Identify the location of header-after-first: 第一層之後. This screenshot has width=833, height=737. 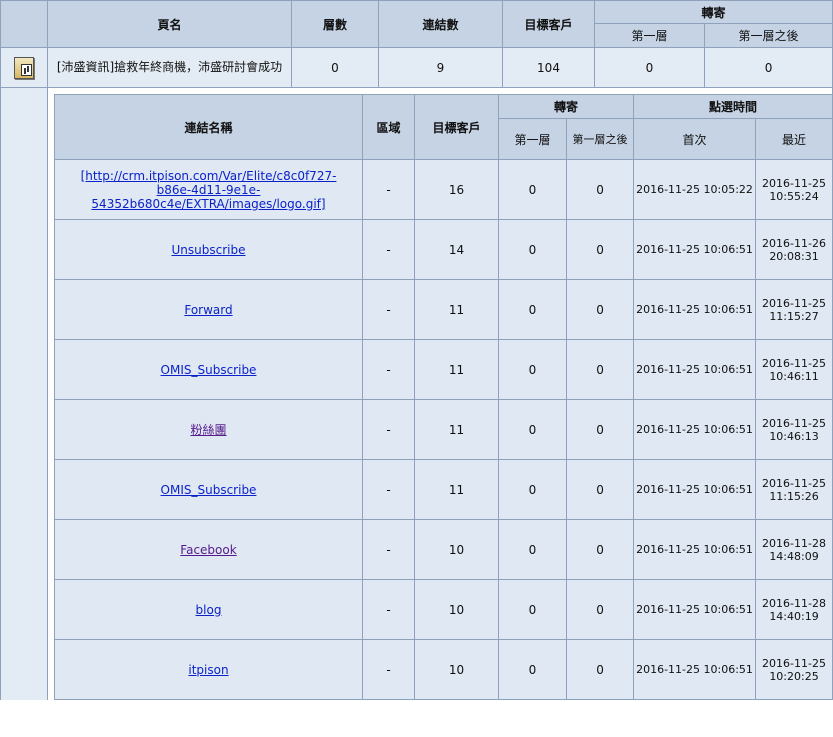
(768, 35).